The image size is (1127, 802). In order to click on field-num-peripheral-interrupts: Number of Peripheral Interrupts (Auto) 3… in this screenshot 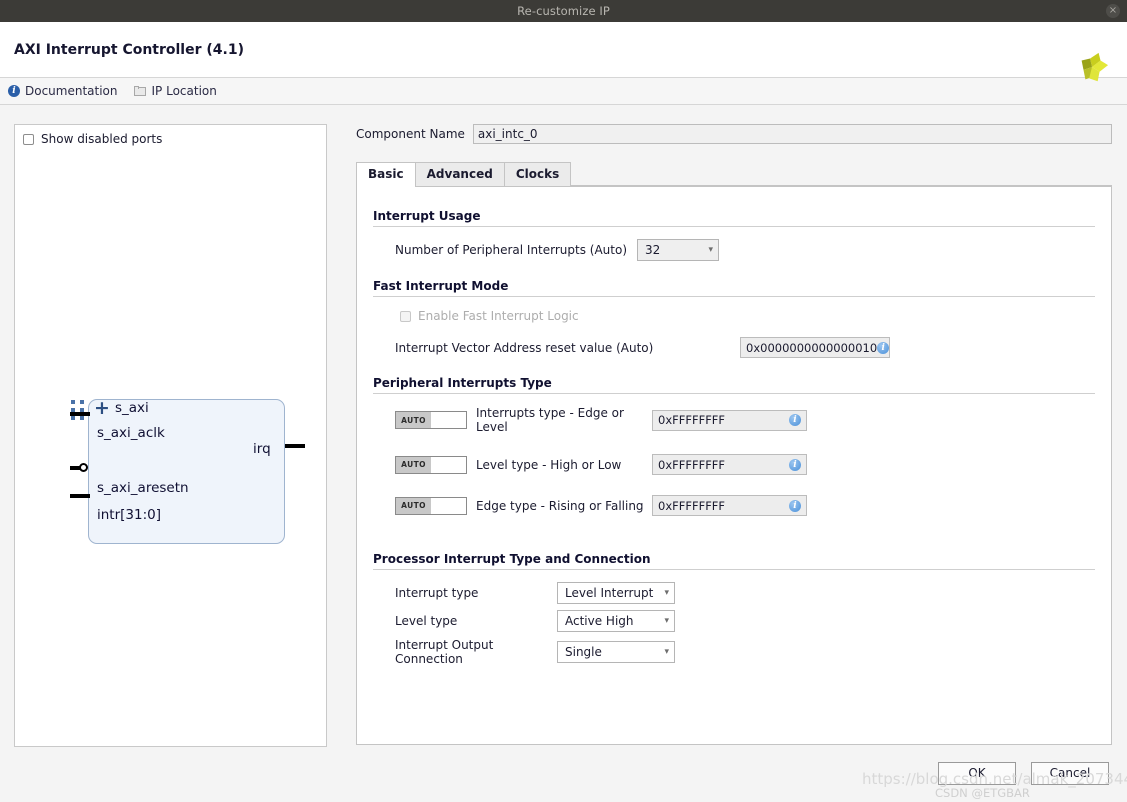, I will do `click(734, 250)`.